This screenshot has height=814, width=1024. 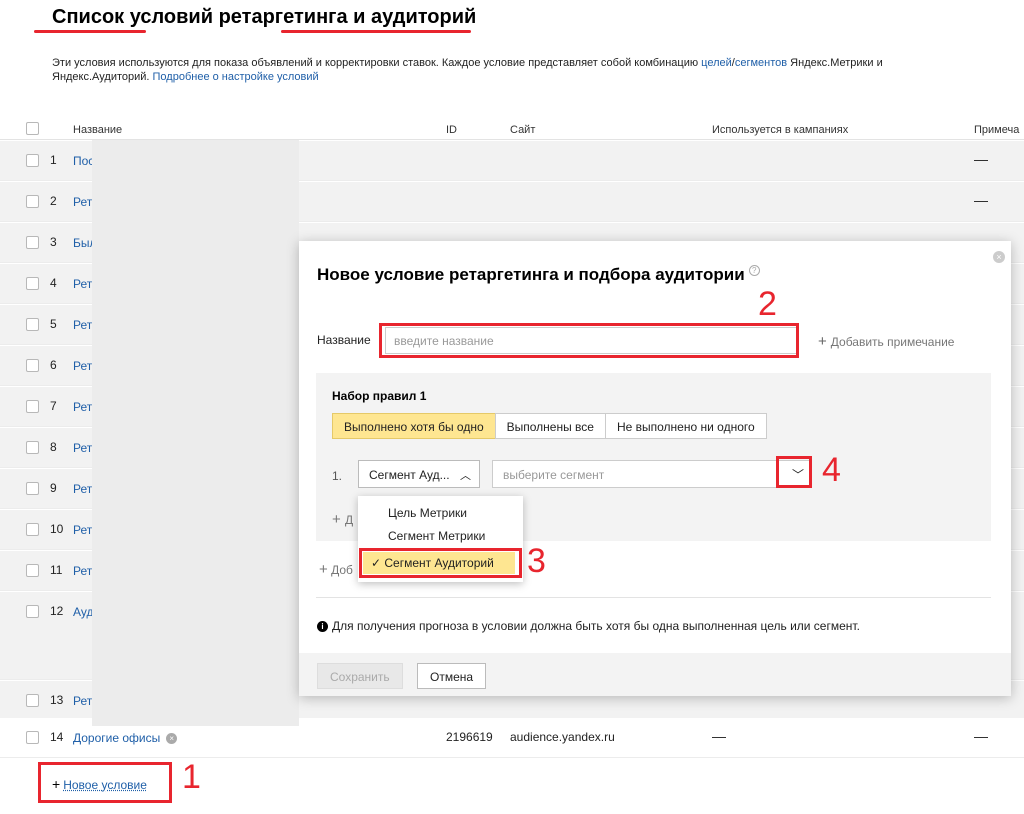 What do you see at coordinates (761, 63) in the screenshot?
I see `segments-link: сегментов` at bounding box center [761, 63].